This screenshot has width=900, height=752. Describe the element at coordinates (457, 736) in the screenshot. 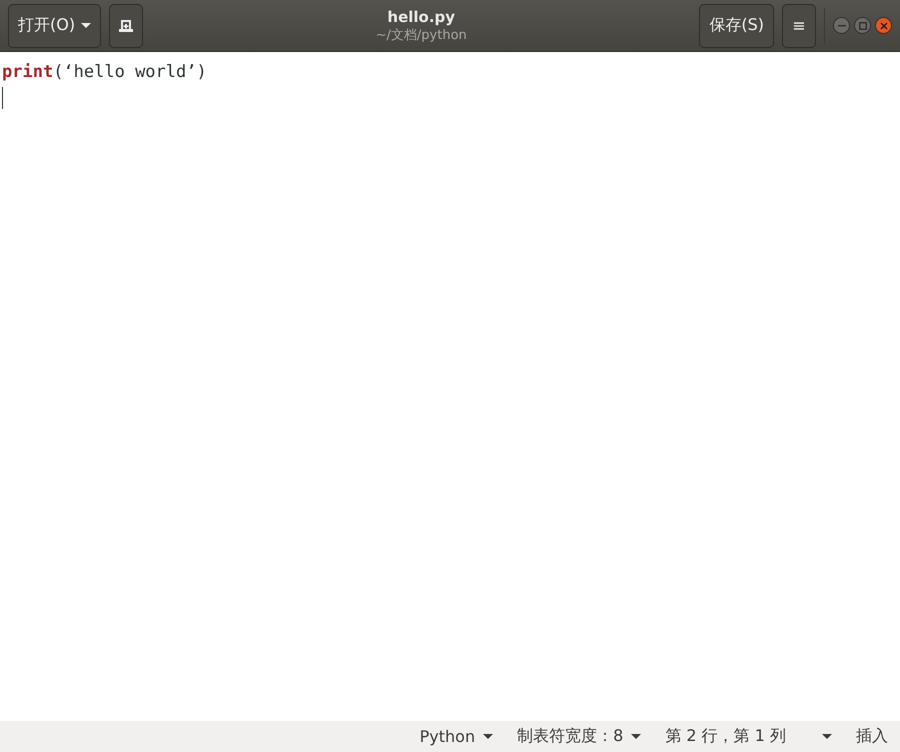

I see `language-selector: Python` at that location.